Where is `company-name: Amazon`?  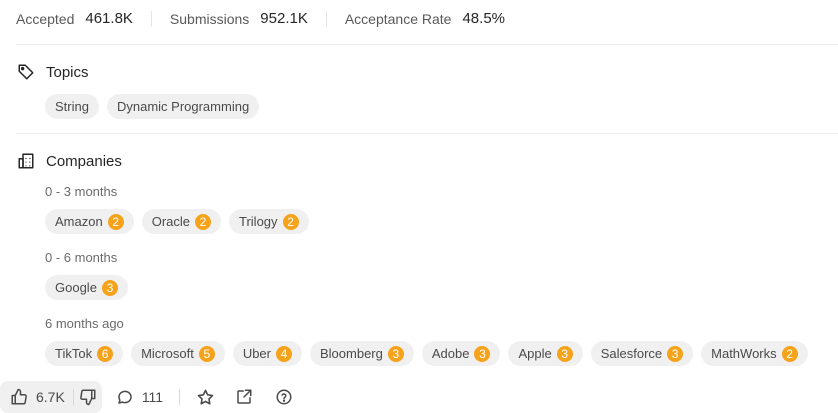
company-name: Amazon is located at coordinates (79, 221).